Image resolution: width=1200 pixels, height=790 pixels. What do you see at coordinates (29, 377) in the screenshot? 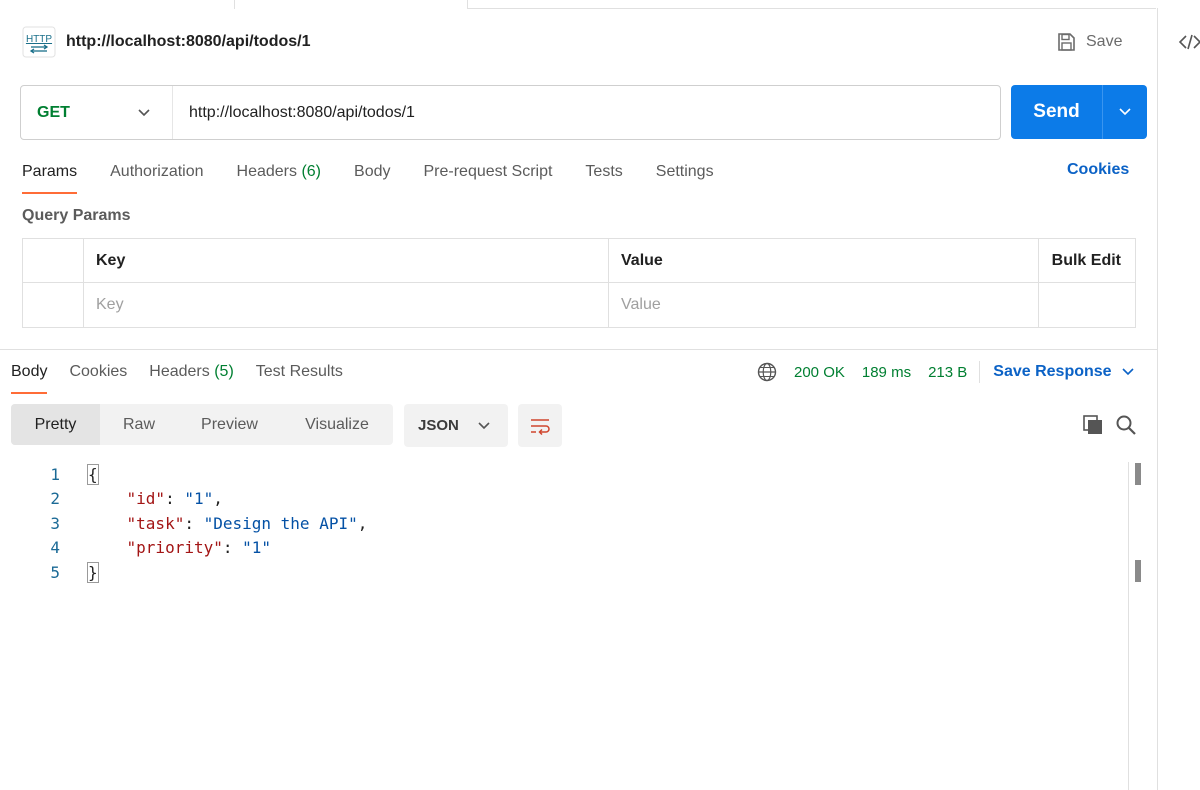
I see `response-tab-body: Body` at bounding box center [29, 377].